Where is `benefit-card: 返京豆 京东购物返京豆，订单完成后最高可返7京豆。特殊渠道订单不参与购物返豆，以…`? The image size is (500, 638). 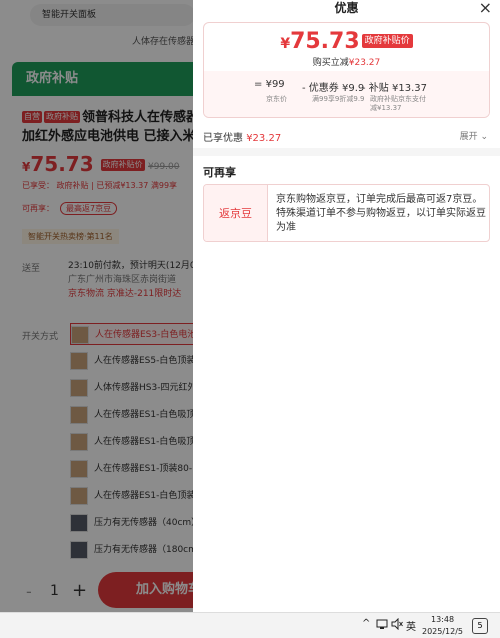
benefit-card: 返京豆 京东购物返京豆，订单完成后最高可返7京豆。特殊渠道订单不参与购物返豆，以… is located at coordinates (346, 213).